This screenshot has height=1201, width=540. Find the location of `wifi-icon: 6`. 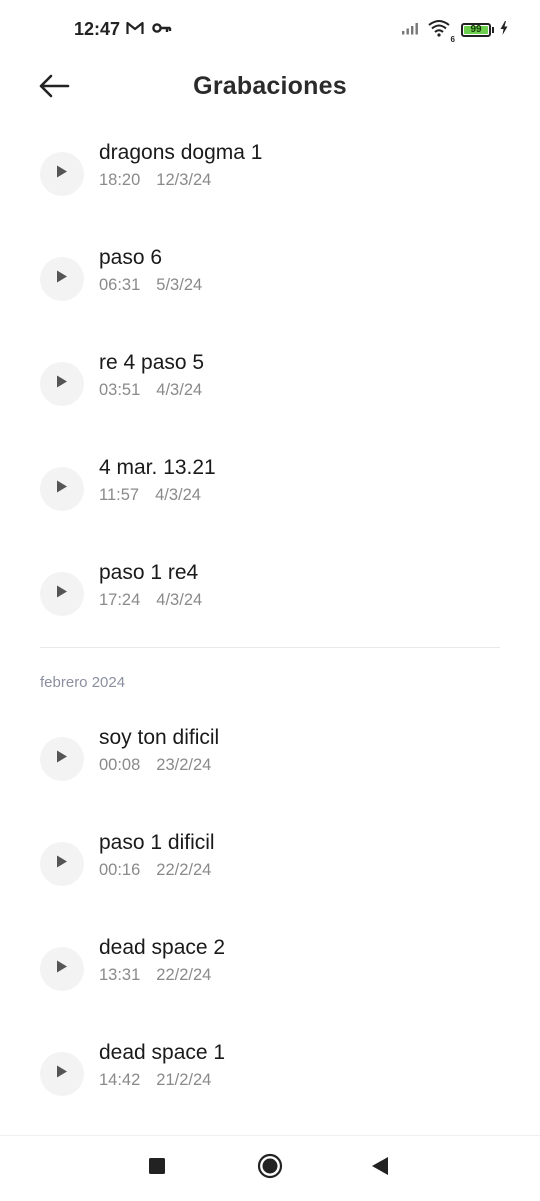

wifi-icon: 6 is located at coordinates (441, 31).